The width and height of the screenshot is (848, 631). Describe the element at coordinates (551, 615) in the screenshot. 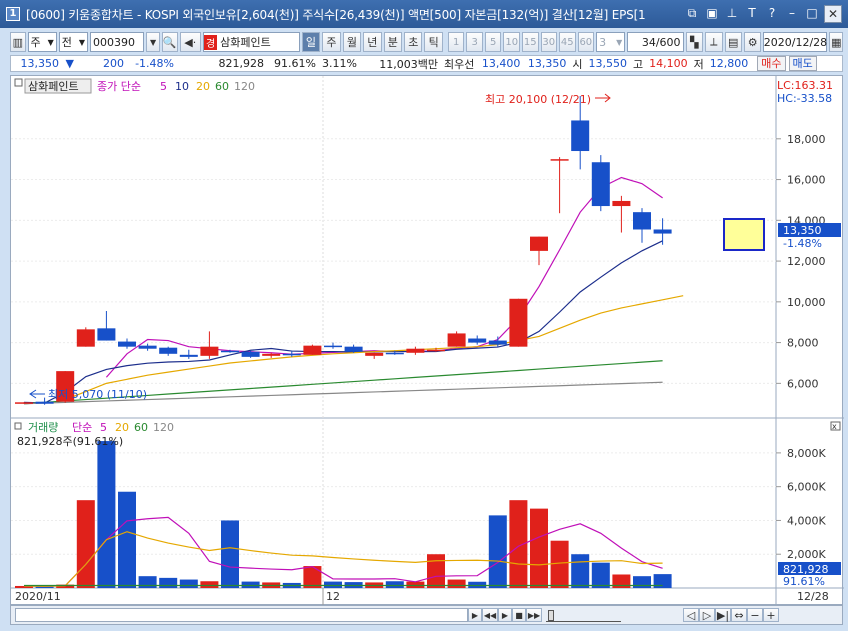

I see `slider-handle` at that location.